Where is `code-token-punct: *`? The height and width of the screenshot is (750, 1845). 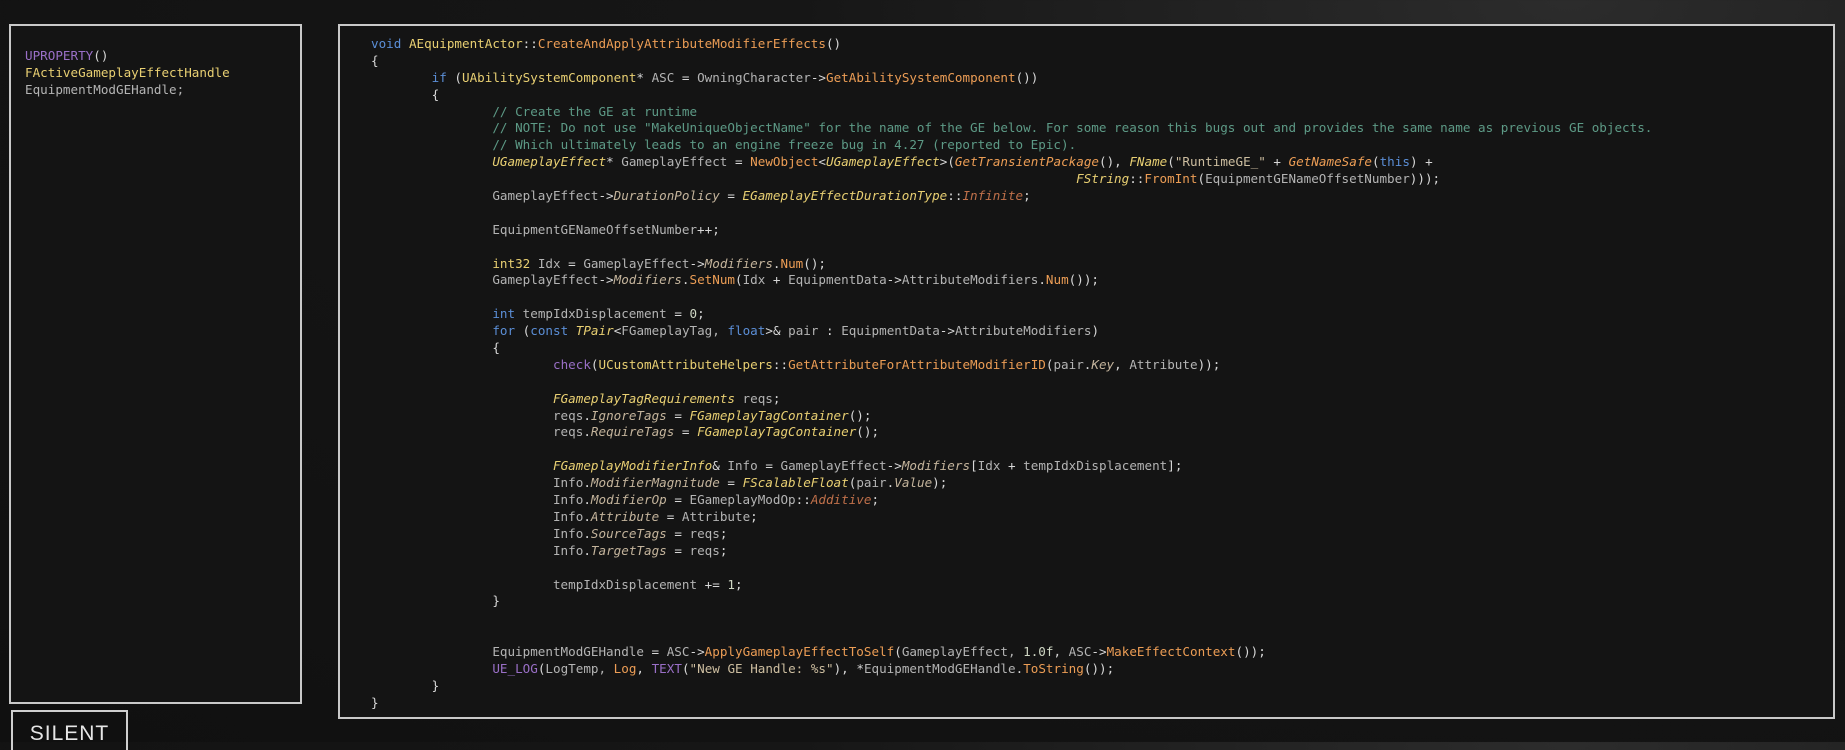 code-token-punct: * is located at coordinates (640, 77).